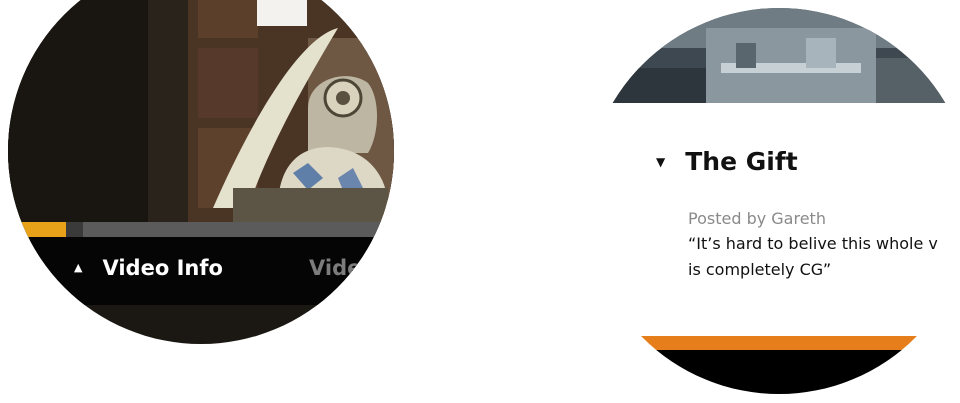 The height and width of the screenshot is (403, 960). What do you see at coordinates (757, 218) in the screenshot?
I see `post-byline: Posted by Gareth` at bounding box center [757, 218].